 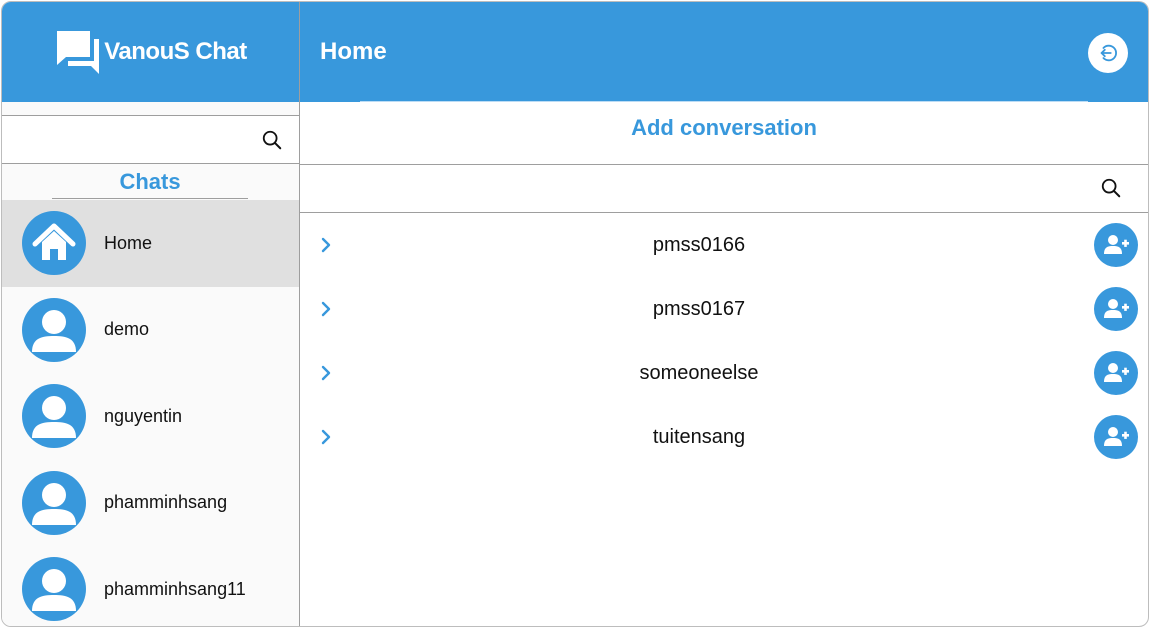 I want to click on sidebar-item-label: Home, so click(x=128, y=242).